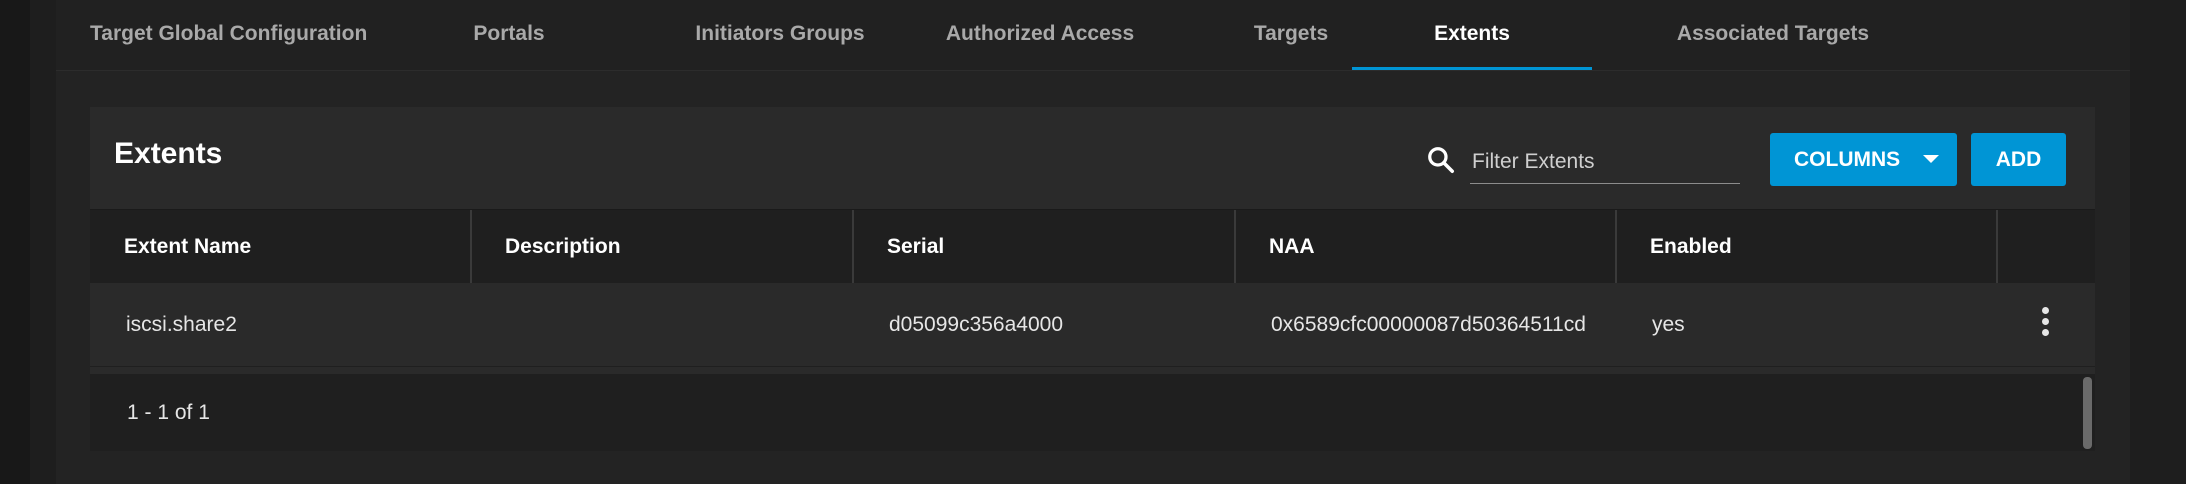  Describe the element at coordinates (228, 35) in the screenshot. I see `tab-target-global-configuration: Target Global Configuration` at that location.